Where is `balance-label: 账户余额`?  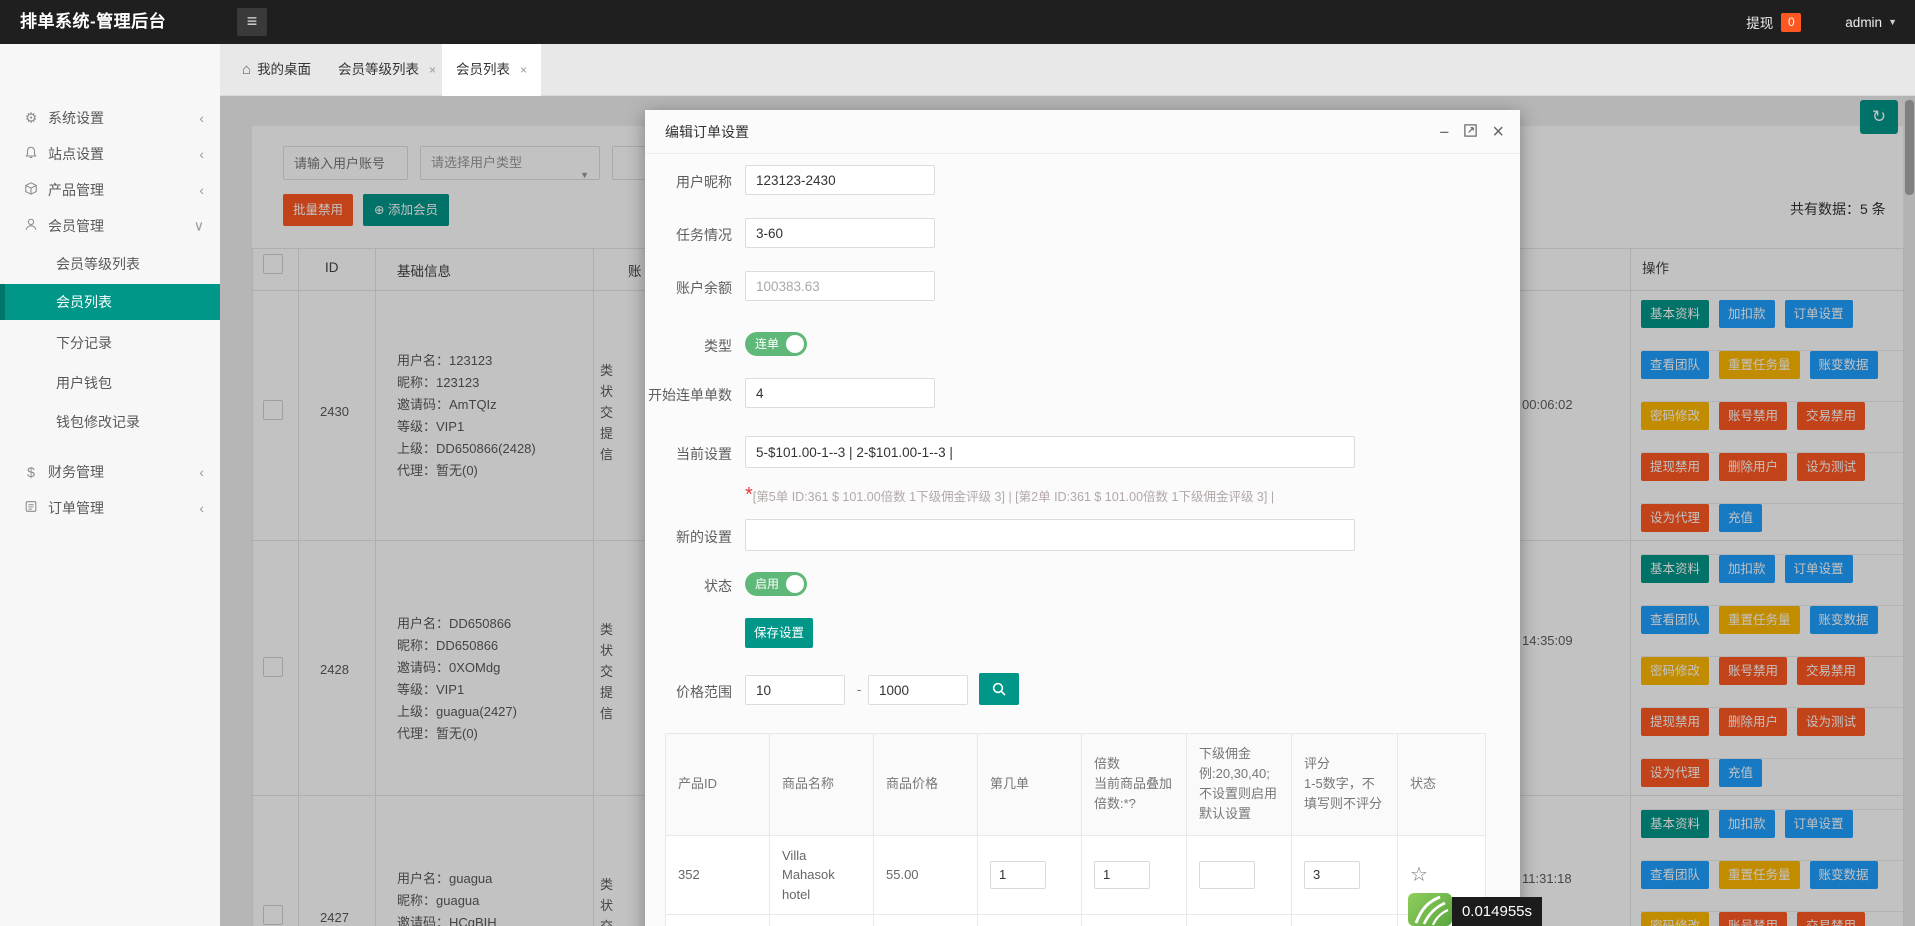 balance-label: 账户余额 is located at coordinates (704, 288).